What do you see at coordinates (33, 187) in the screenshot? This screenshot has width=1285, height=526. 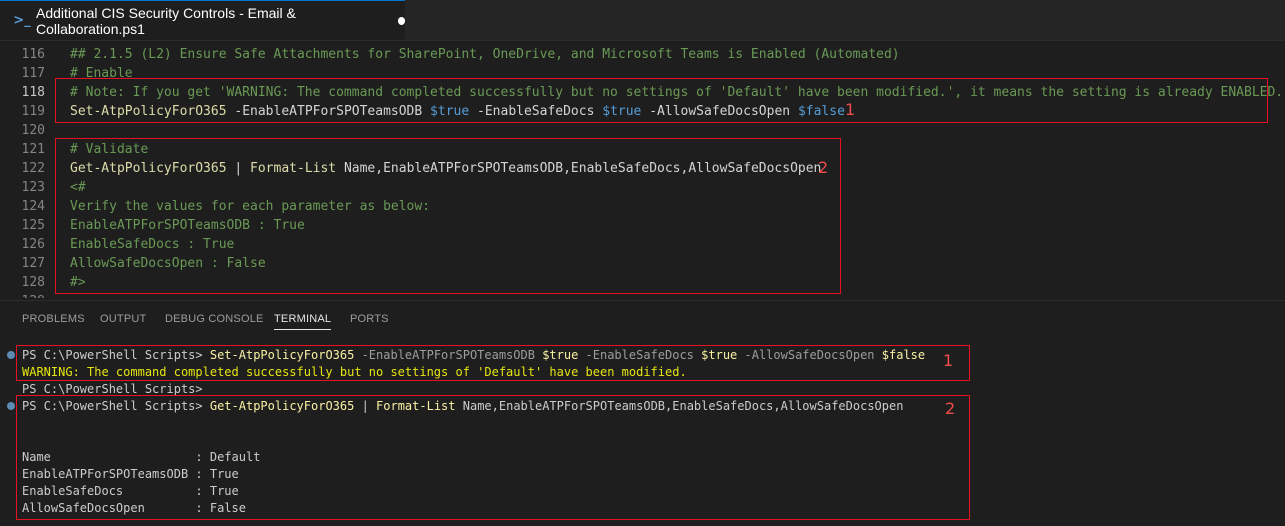 I see `line-number: 123` at bounding box center [33, 187].